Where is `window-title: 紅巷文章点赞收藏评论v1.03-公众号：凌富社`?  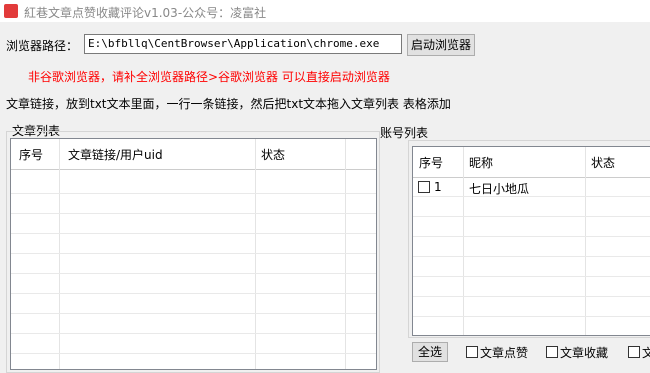
window-title: 紅巷文章点赞收藏评论v1.03-公众号：凌富社 is located at coordinates (145, 13).